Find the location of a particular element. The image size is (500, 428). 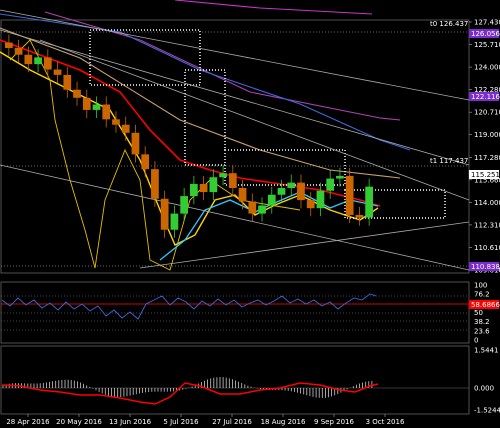

rsi-axis-label: 0 is located at coordinates (476, 341).